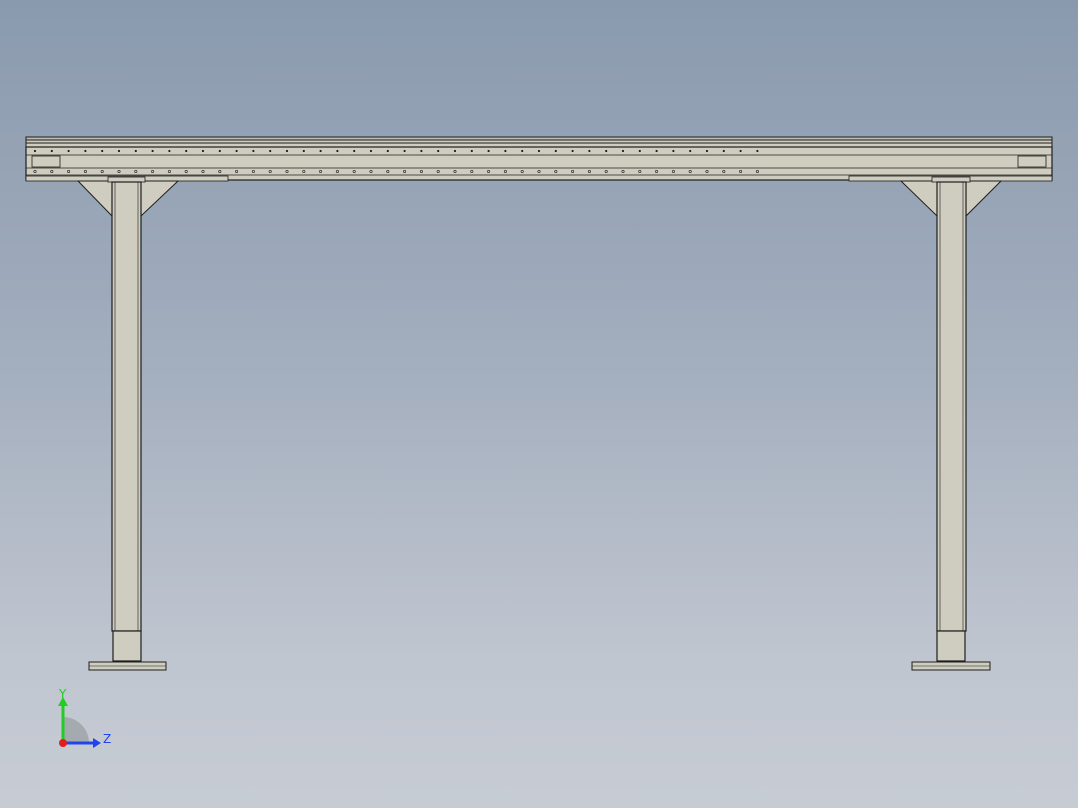  I want to click on right-leg-cap, so click(951, 179).